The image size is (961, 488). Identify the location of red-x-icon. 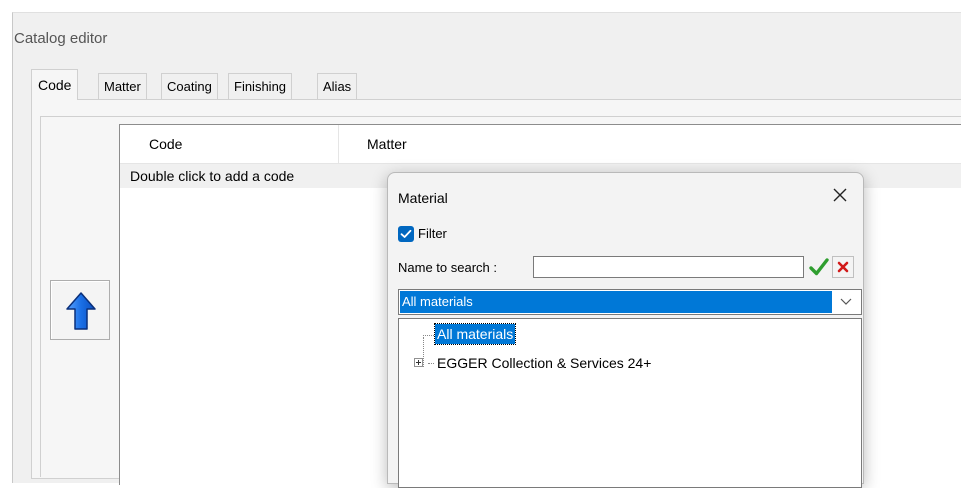
(843, 267).